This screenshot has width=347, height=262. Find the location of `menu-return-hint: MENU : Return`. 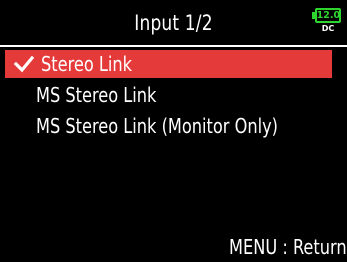

menu-return-hint: MENU : Return is located at coordinates (288, 247).